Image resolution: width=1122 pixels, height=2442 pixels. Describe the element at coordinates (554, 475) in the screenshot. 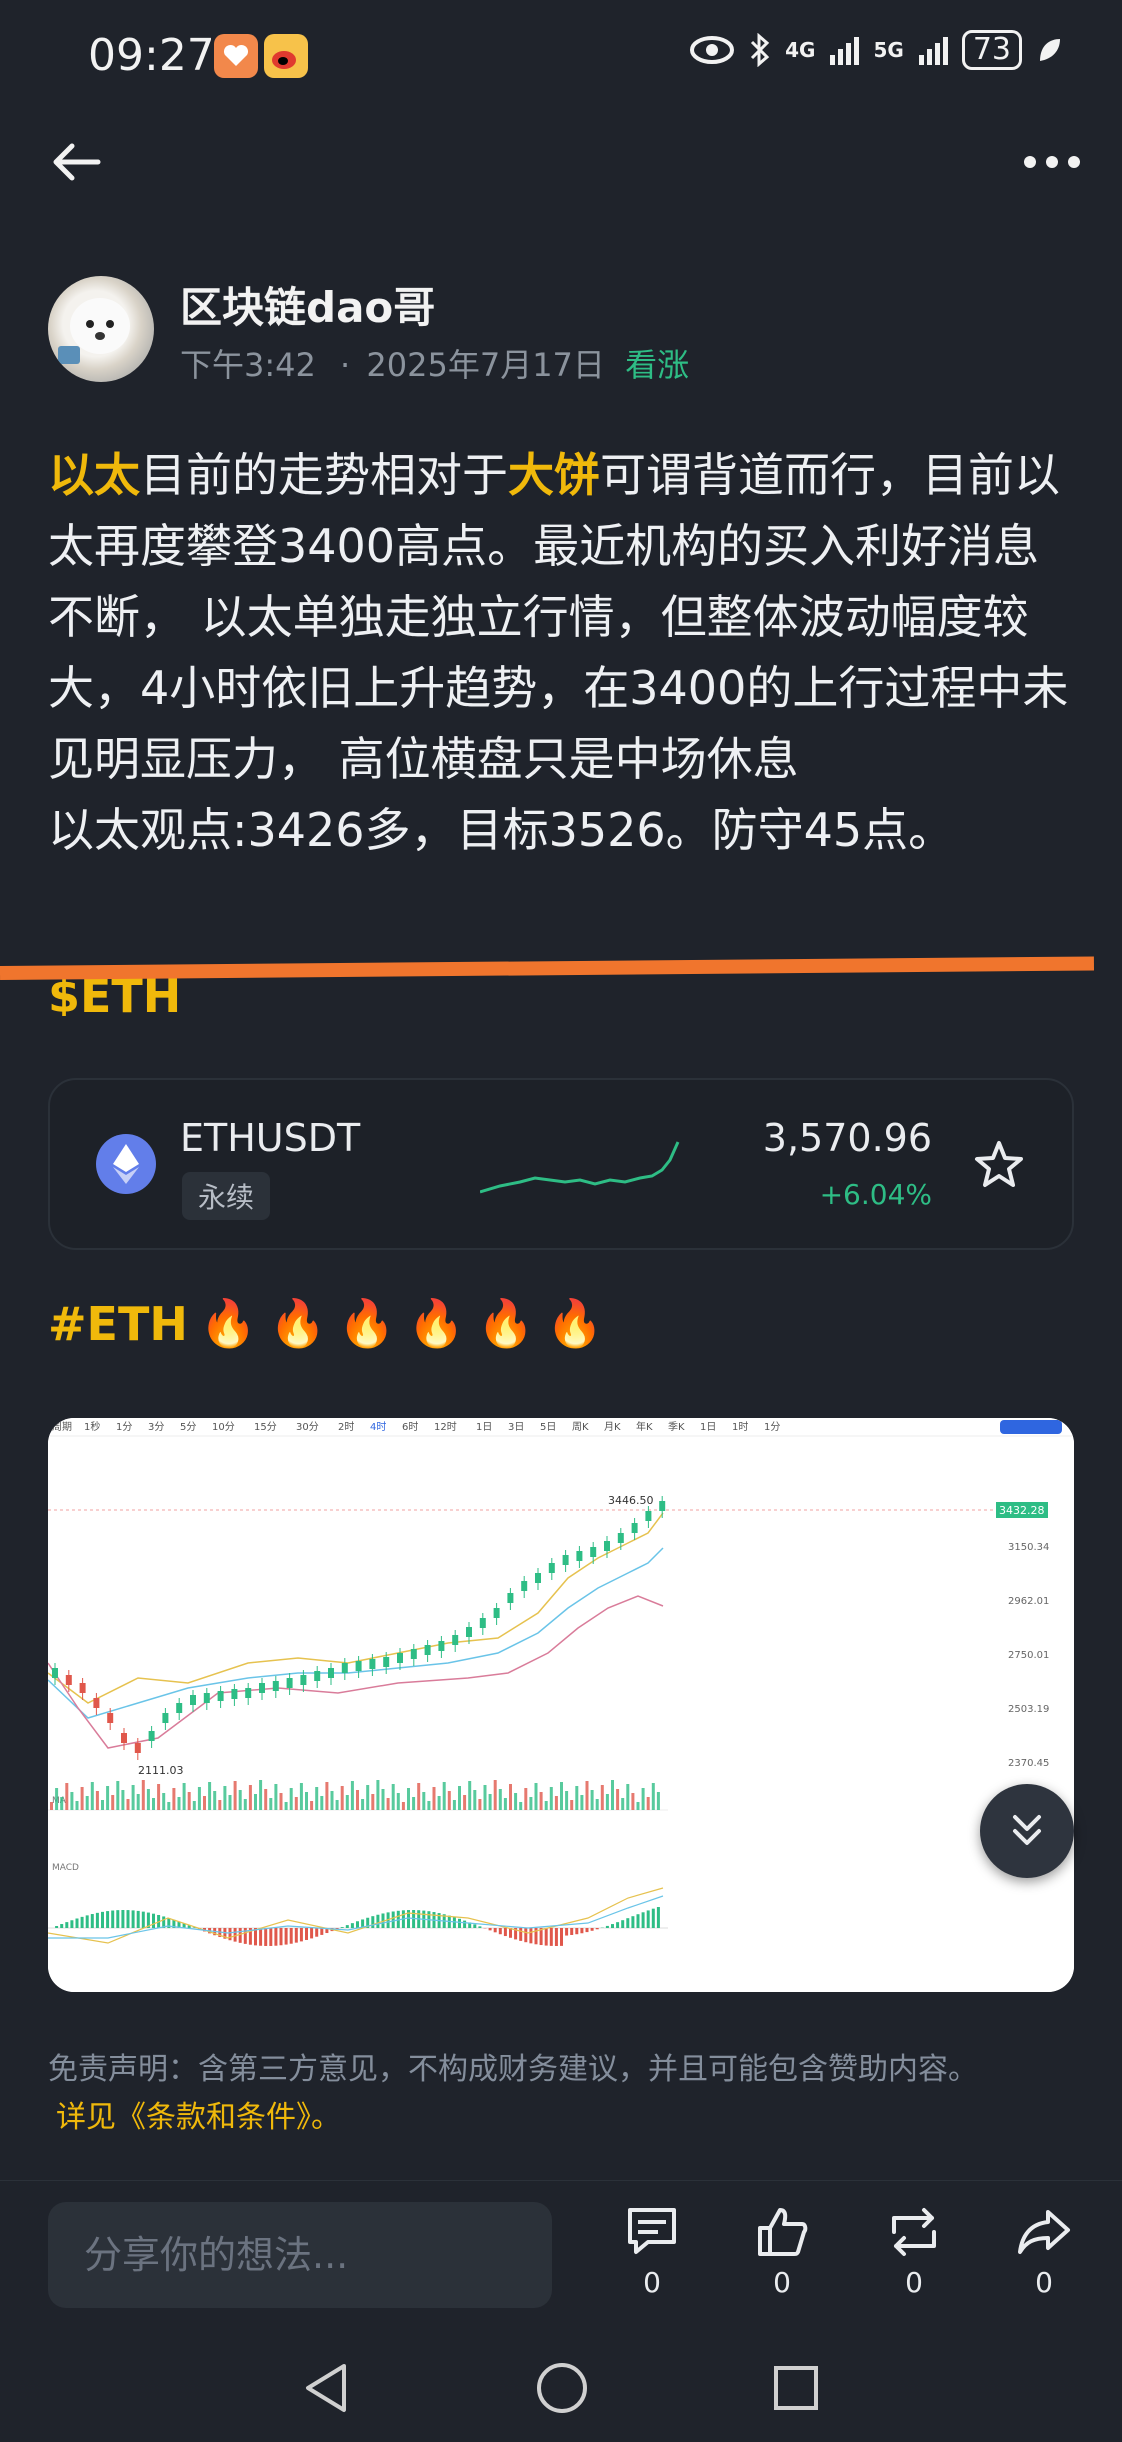

I see `body-highlight-btc: 大饼` at that location.